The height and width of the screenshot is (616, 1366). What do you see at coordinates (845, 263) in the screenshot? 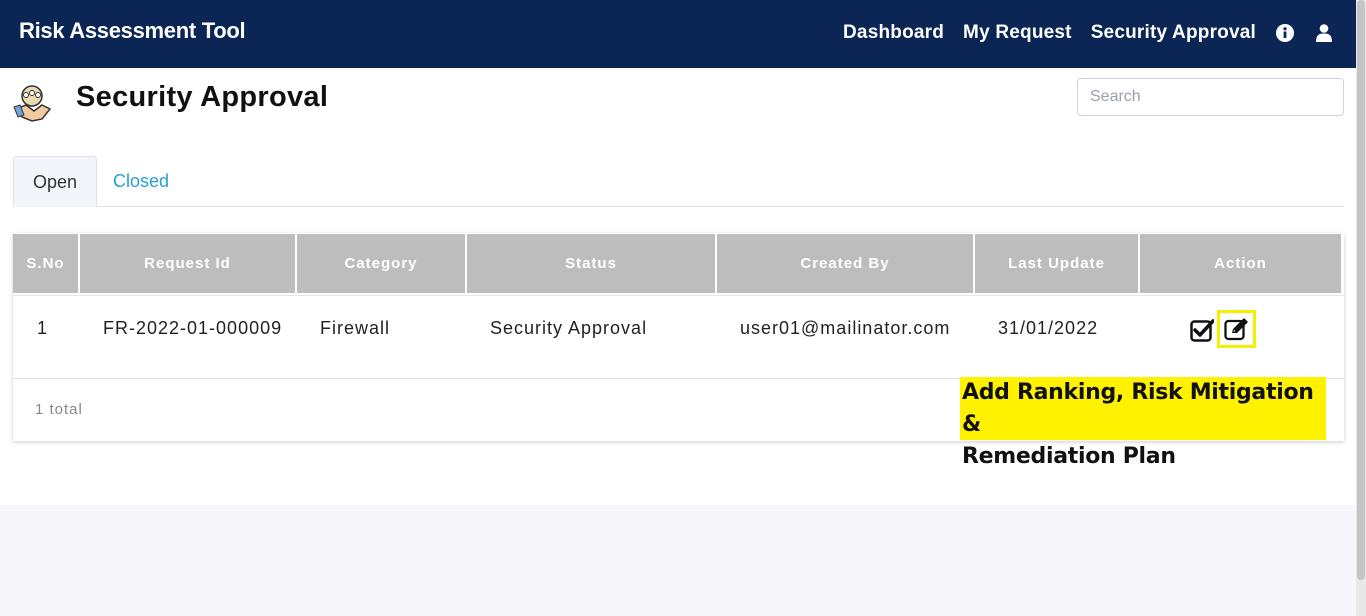
I see `column-header-created-by: Created By` at bounding box center [845, 263].